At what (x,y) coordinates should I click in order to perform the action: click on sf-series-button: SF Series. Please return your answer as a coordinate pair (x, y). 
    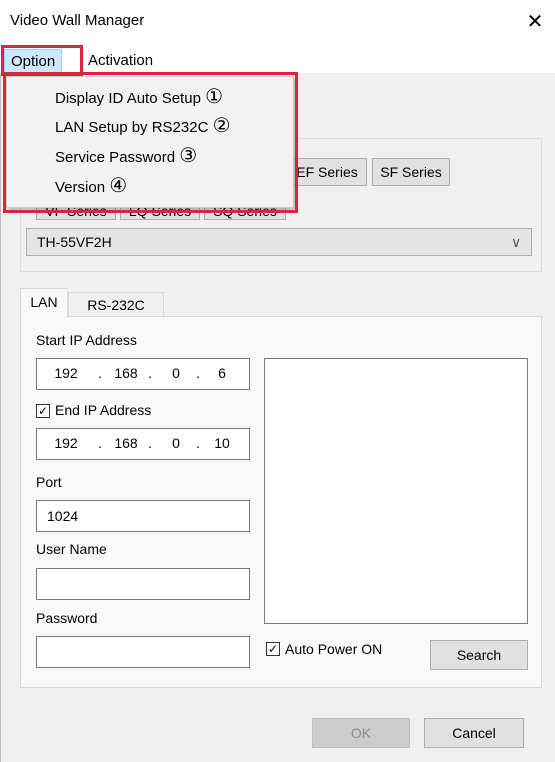
    Looking at the image, I should click on (411, 172).